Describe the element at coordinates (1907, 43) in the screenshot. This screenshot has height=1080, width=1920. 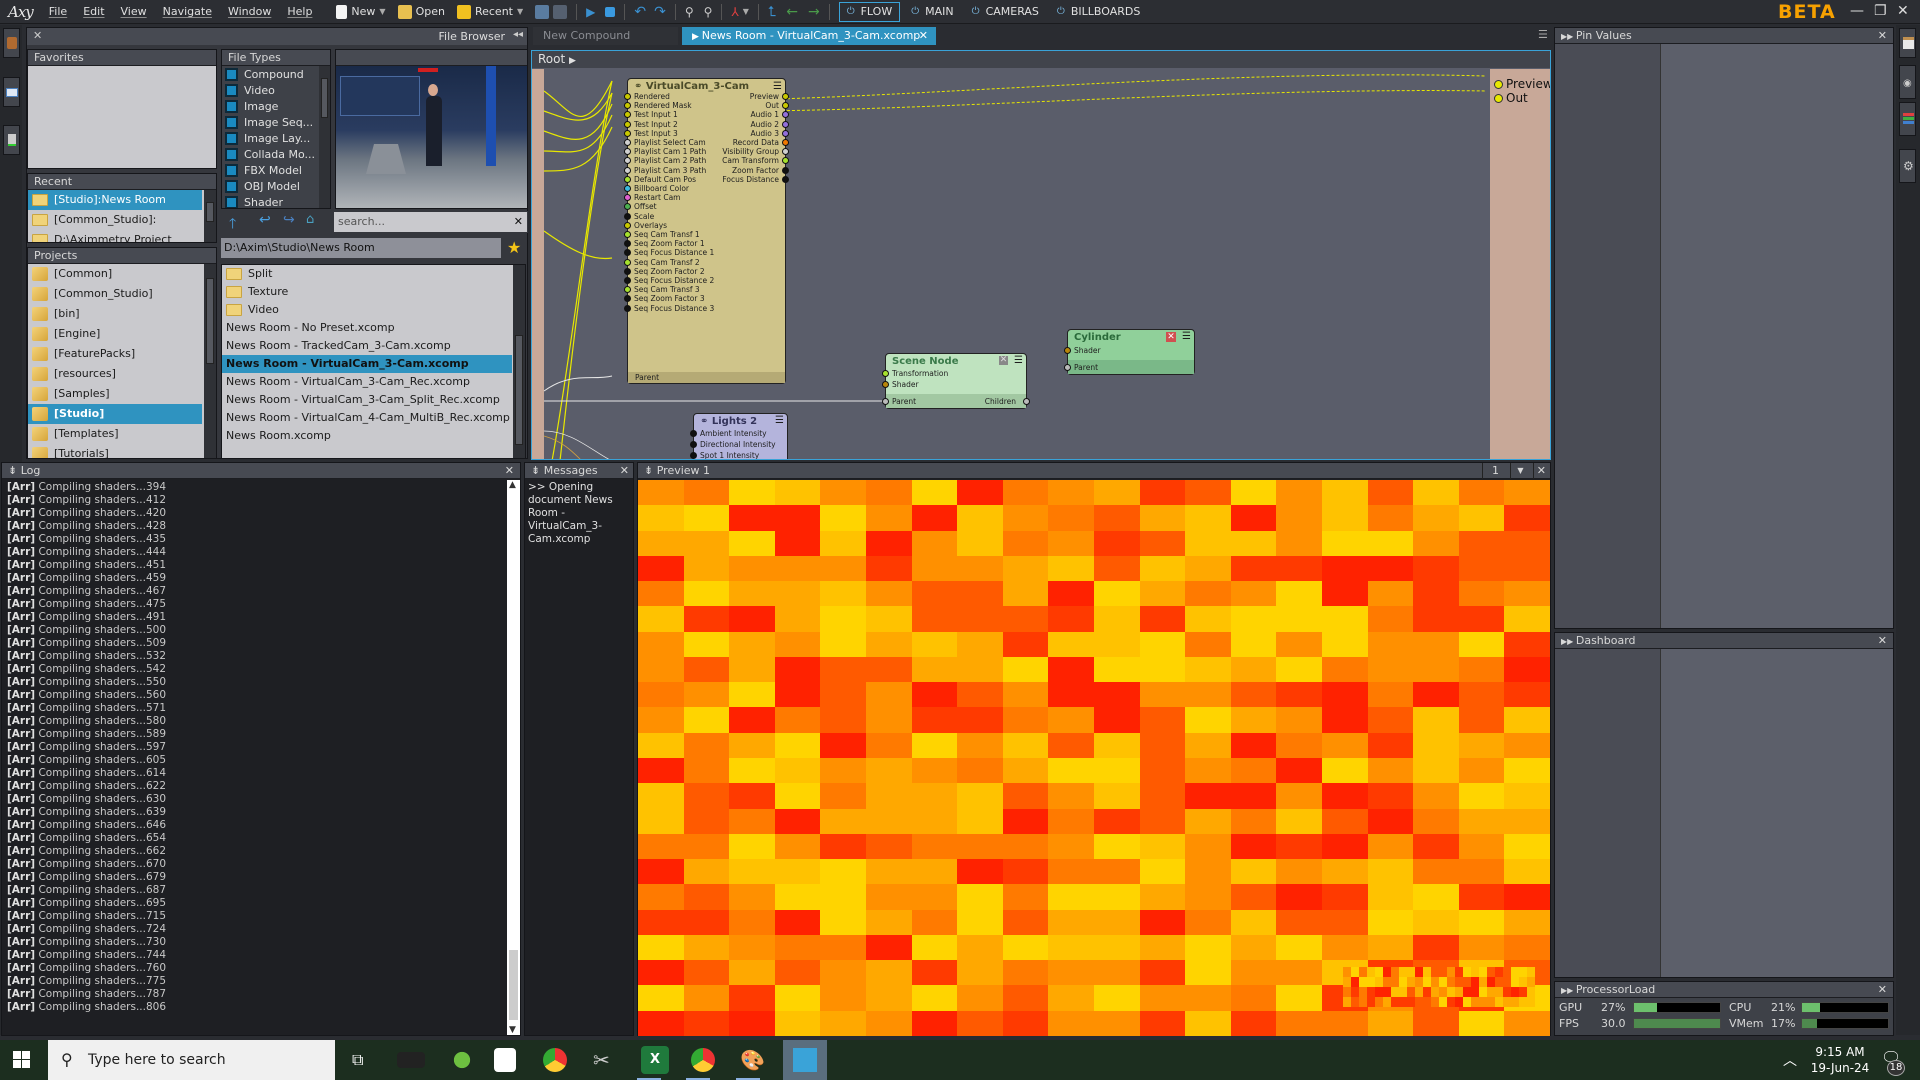
I see `sidebar-pin-values-button` at that location.